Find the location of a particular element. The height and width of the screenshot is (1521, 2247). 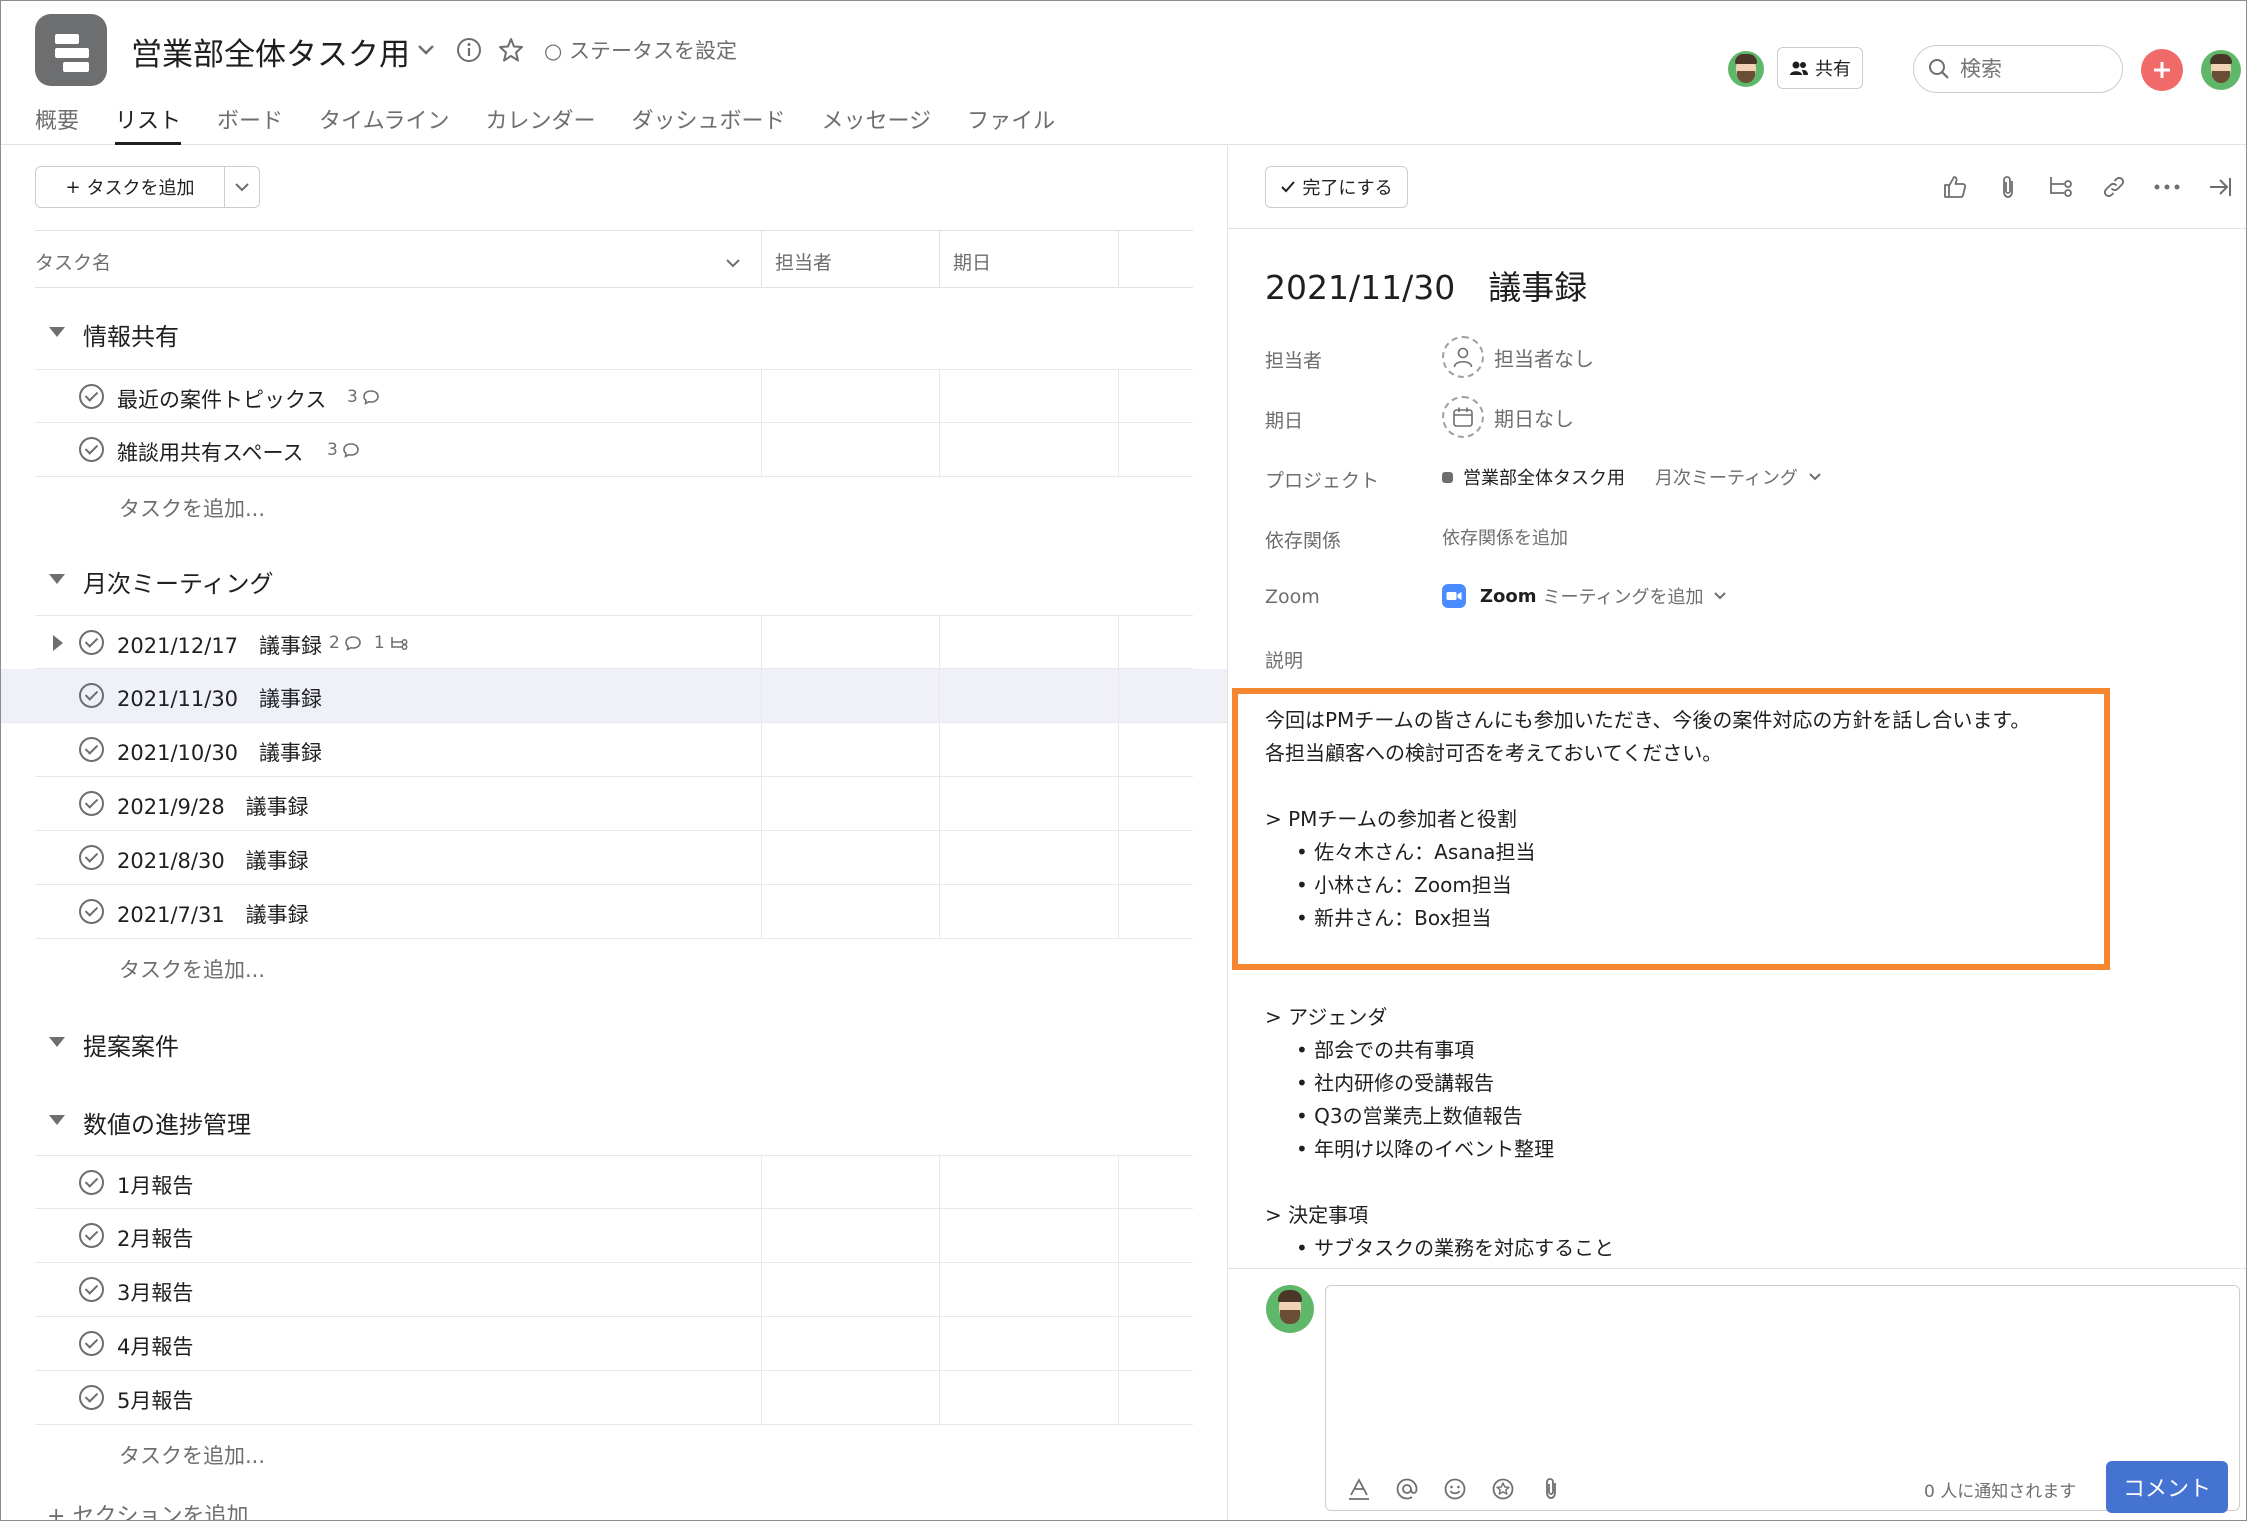

column-assignee: 担当者 is located at coordinates (803, 261).